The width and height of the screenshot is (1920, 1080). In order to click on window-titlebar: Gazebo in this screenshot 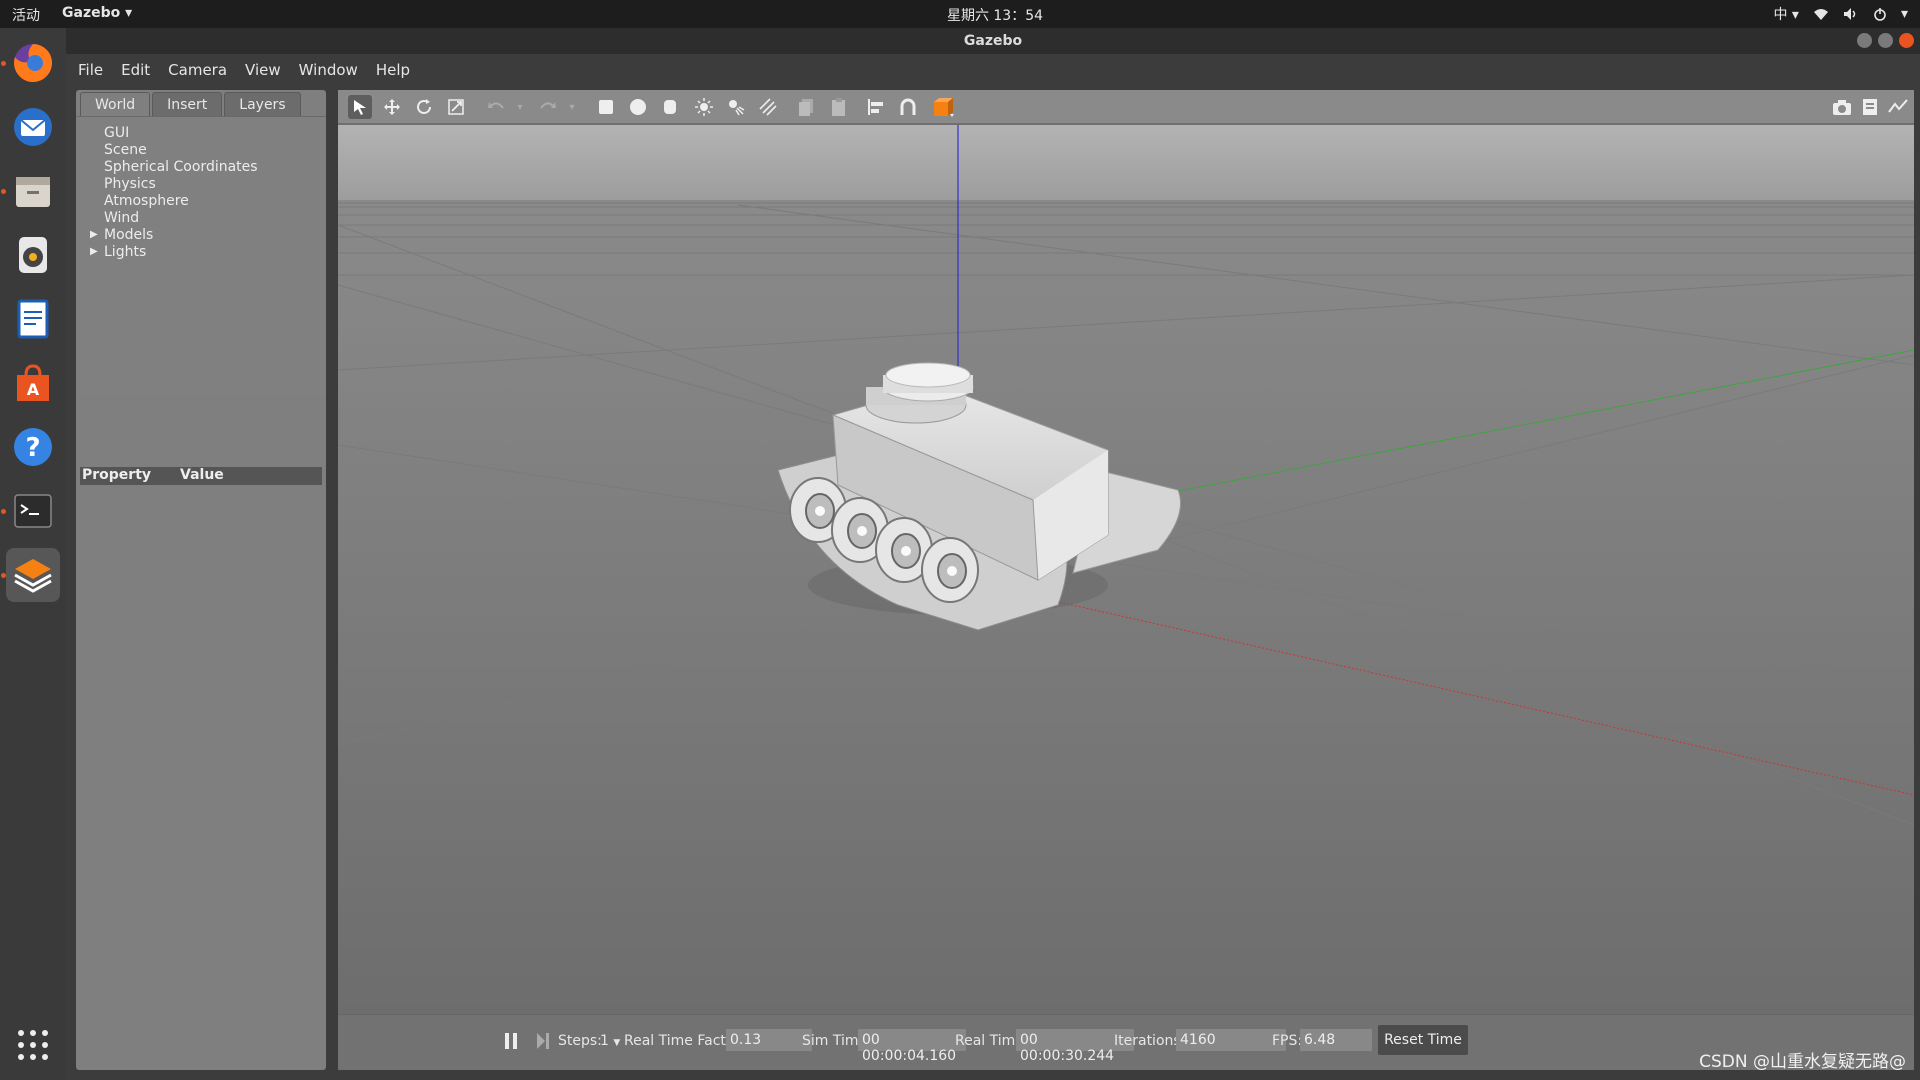, I will do `click(993, 41)`.